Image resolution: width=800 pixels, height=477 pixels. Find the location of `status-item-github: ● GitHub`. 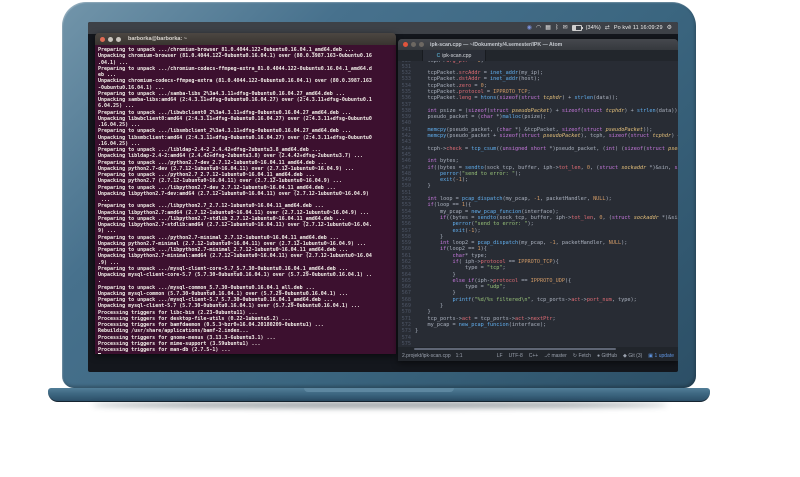

status-item-github: ● GitHub is located at coordinates (607, 356).